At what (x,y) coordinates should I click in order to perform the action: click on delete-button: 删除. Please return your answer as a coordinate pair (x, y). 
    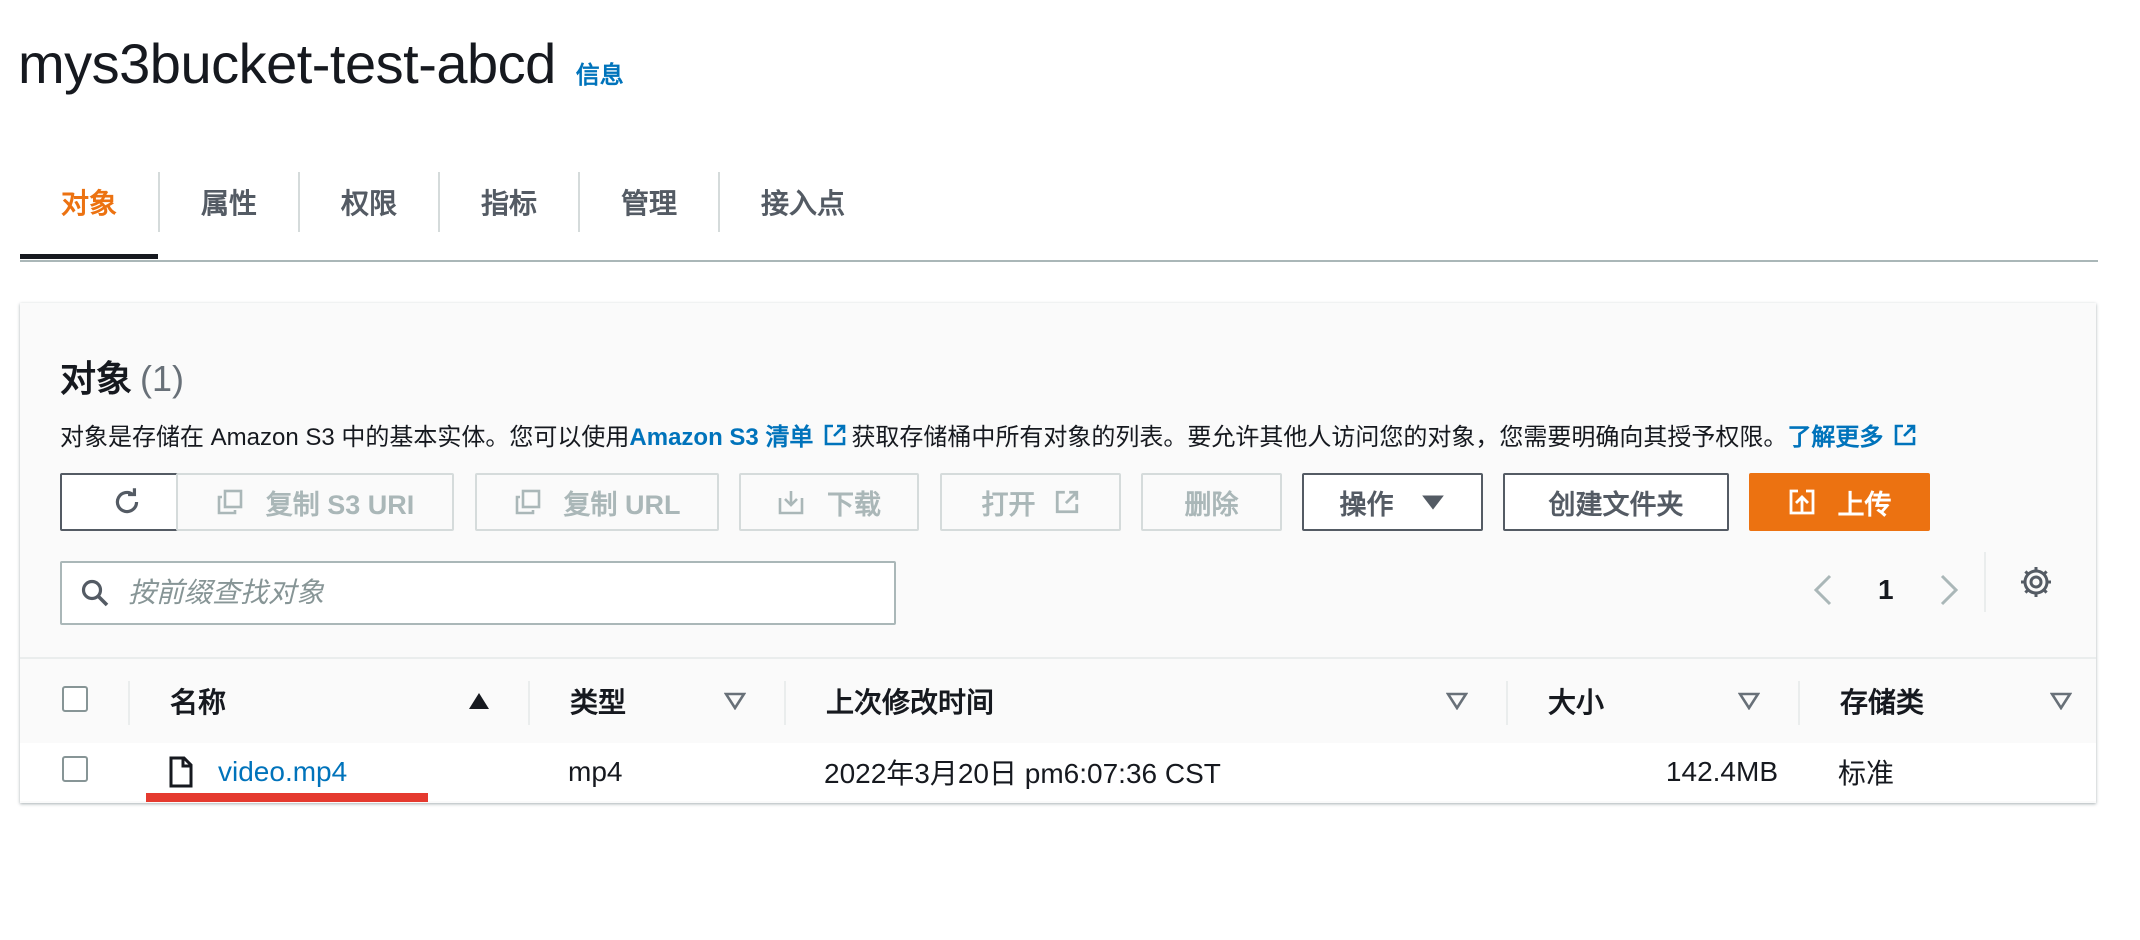
    Looking at the image, I should click on (1211, 502).